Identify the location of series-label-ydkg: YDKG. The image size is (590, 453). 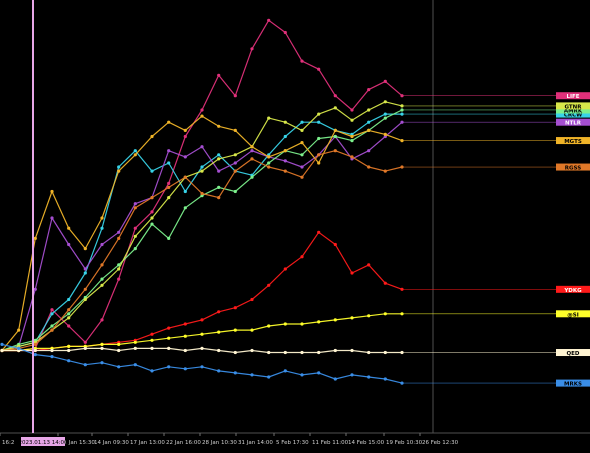
(572, 291).